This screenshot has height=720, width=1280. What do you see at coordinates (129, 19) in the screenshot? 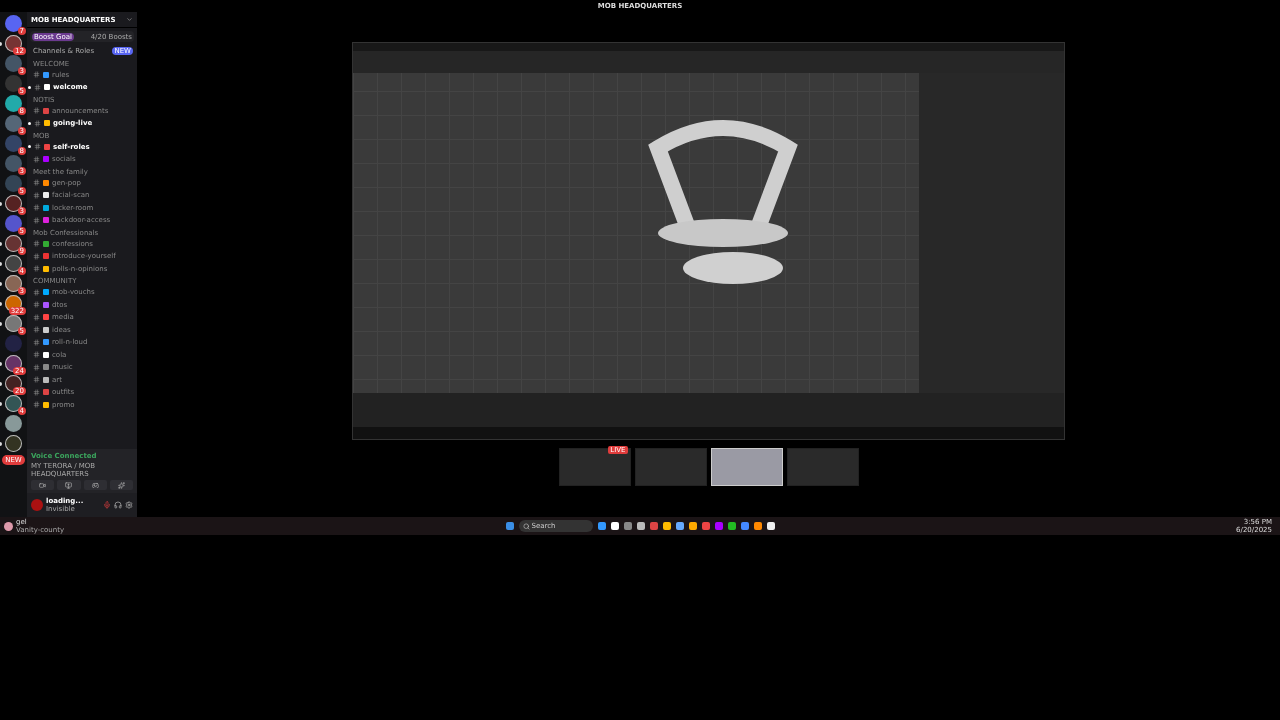
I see `chevron-down-icon` at bounding box center [129, 19].